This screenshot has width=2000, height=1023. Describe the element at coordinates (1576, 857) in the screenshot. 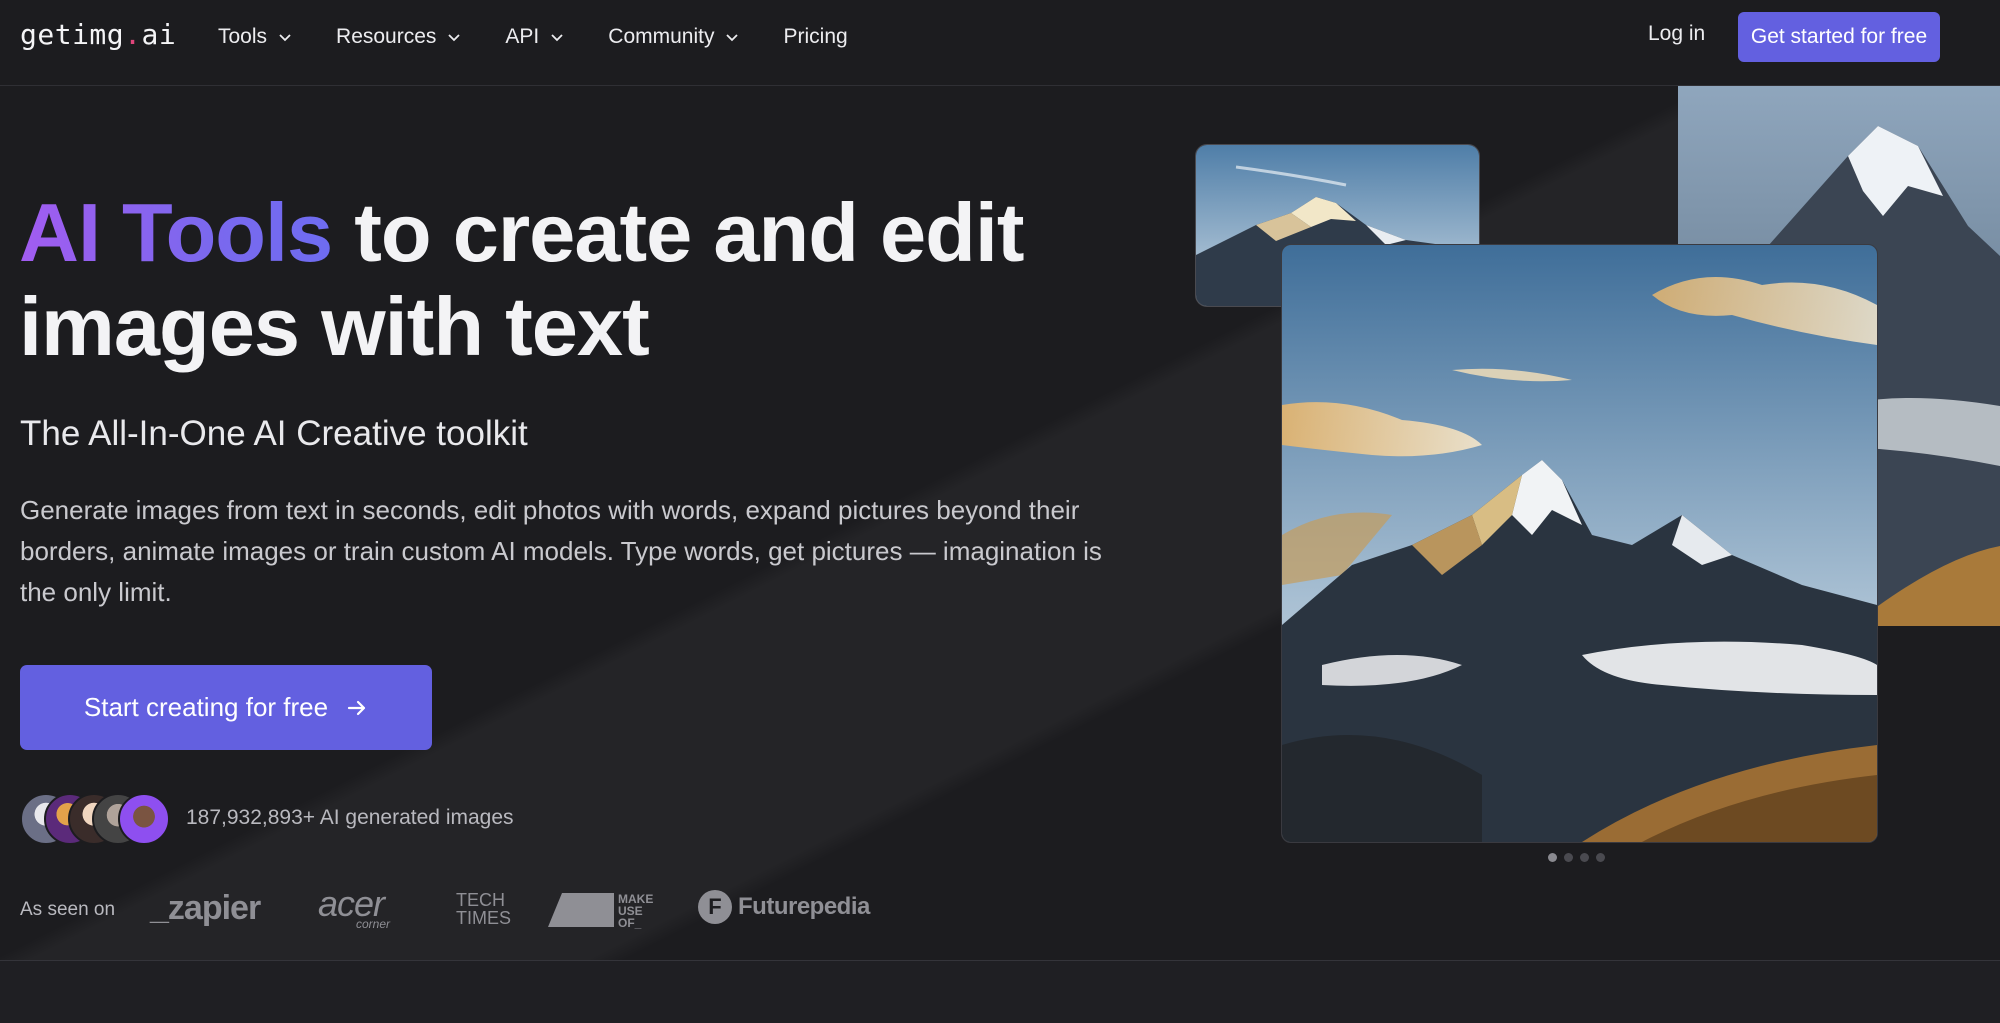

I see `carousel-dots` at that location.